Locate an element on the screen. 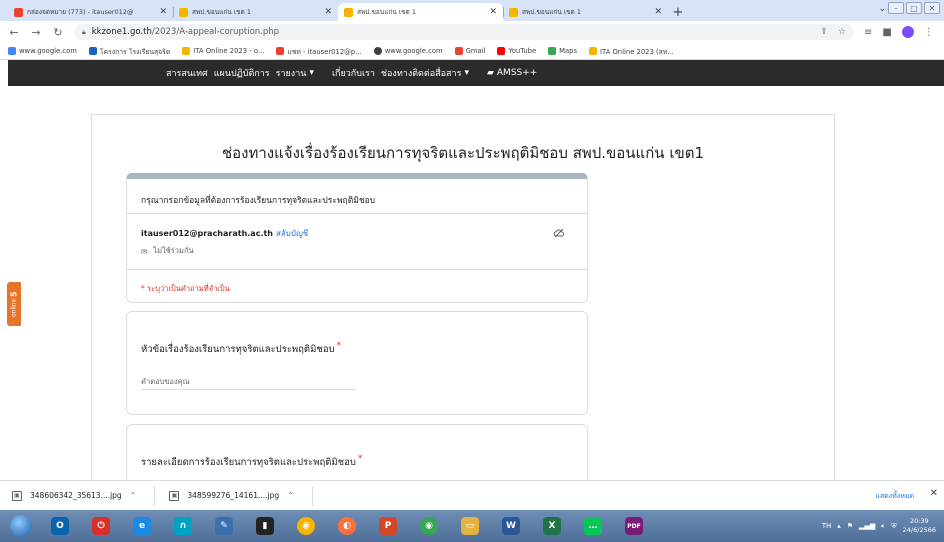 The height and width of the screenshot is (542, 944). forward-arrow-icon: → is located at coordinates (36, 32).